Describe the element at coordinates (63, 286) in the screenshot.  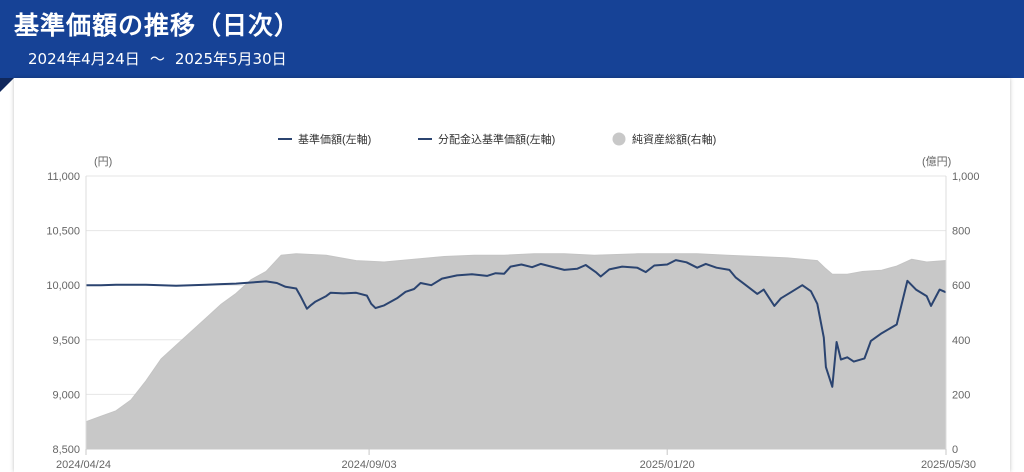
I see `left-tick-label: 10,000` at that location.